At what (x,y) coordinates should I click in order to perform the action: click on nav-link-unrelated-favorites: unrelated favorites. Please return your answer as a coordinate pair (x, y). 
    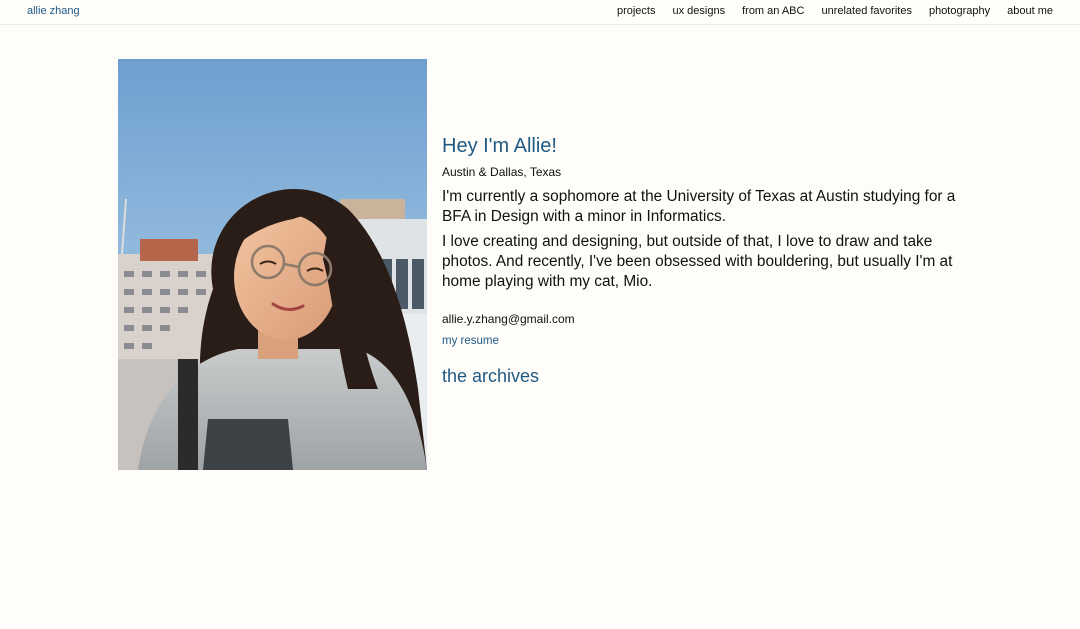
    Looking at the image, I should click on (866, 11).